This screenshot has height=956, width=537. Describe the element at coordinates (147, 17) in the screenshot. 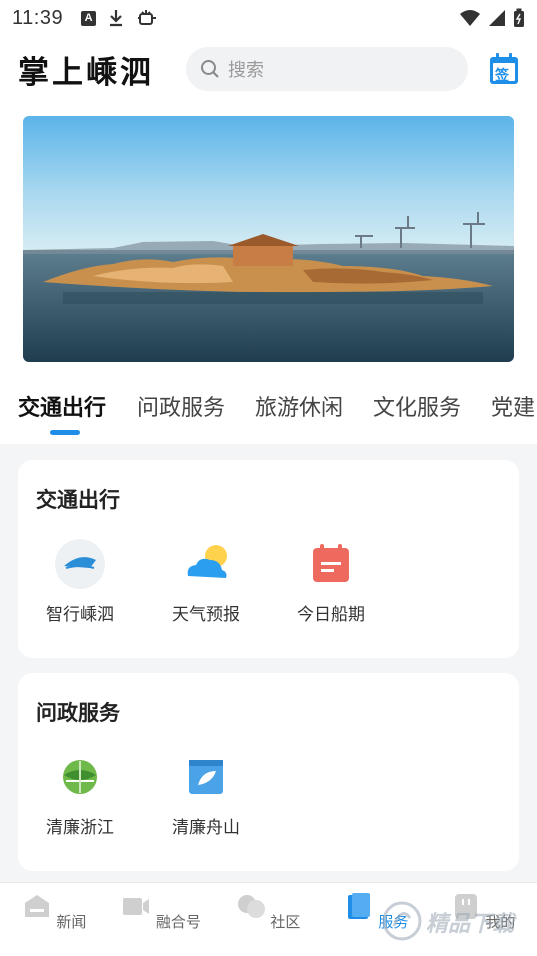

I see `debug-bug-icon` at that location.